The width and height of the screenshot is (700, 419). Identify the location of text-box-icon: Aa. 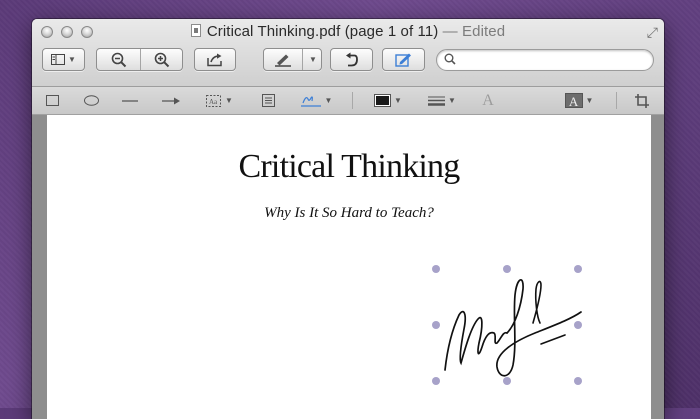
(214, 100).